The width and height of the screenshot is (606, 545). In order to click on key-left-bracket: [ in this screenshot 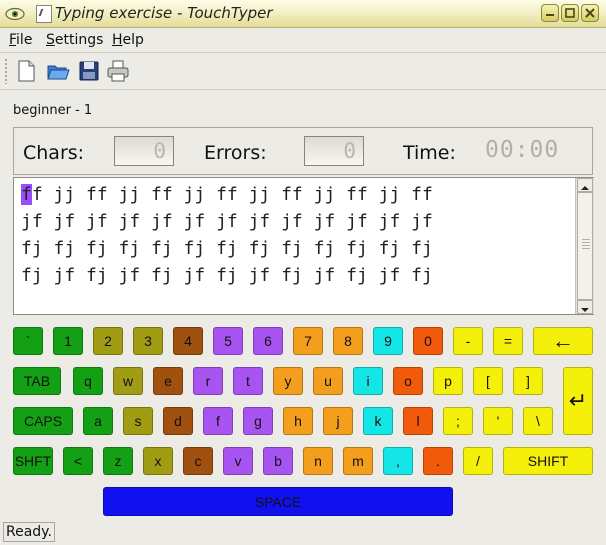, I will do `click(488, 381)`.